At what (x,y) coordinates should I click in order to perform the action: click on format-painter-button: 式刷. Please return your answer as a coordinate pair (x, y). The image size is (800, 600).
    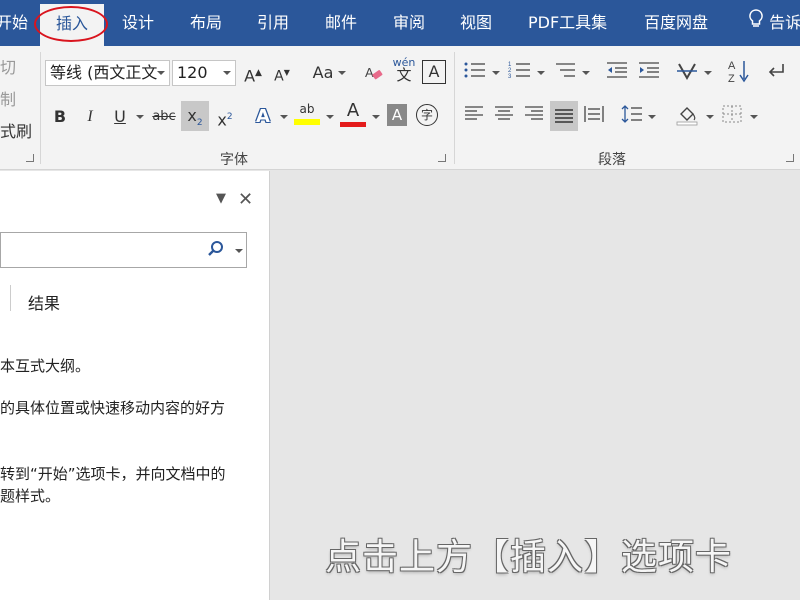
    Looking at the image, I should click on (16, 130).